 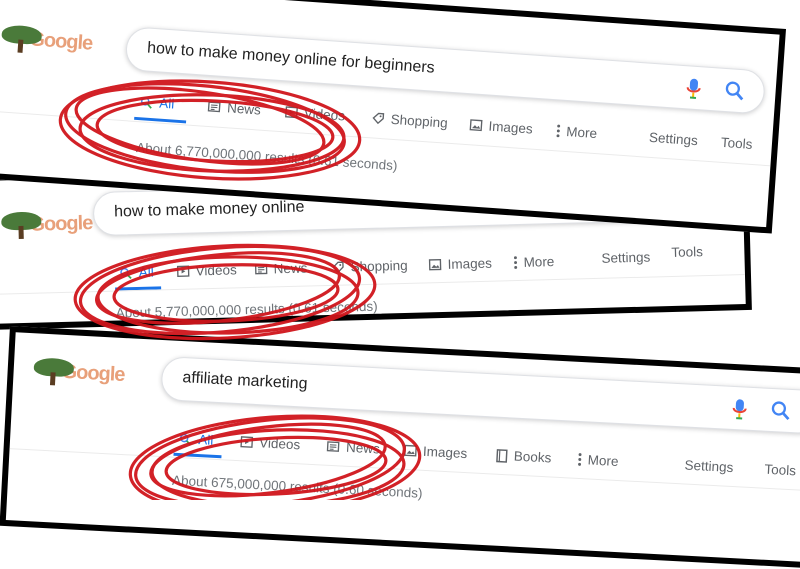 I want to click on tab-books: Books, so click(x=524, y=457).